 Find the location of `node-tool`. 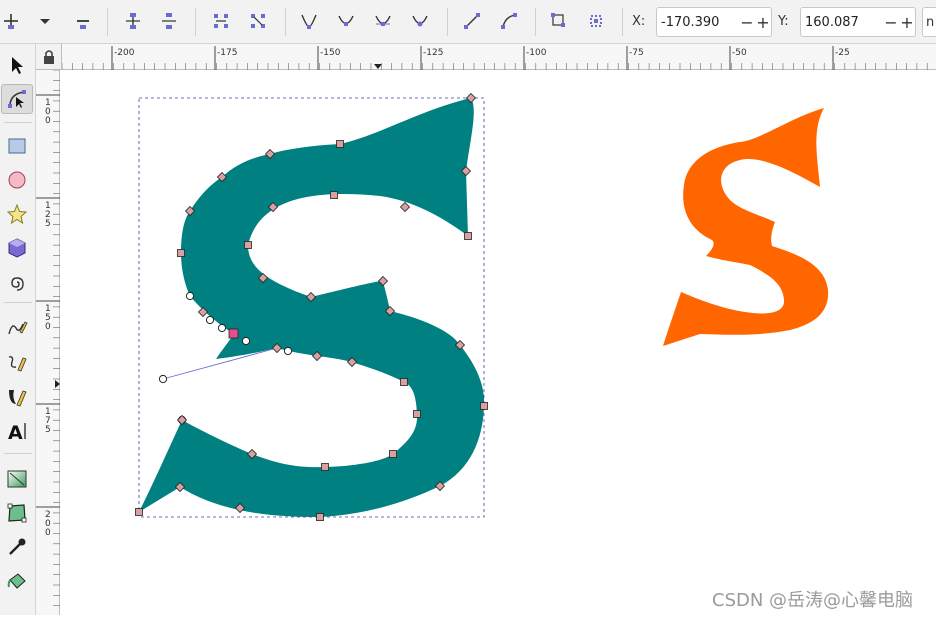

node-tool is located at coordinates (17, 99).